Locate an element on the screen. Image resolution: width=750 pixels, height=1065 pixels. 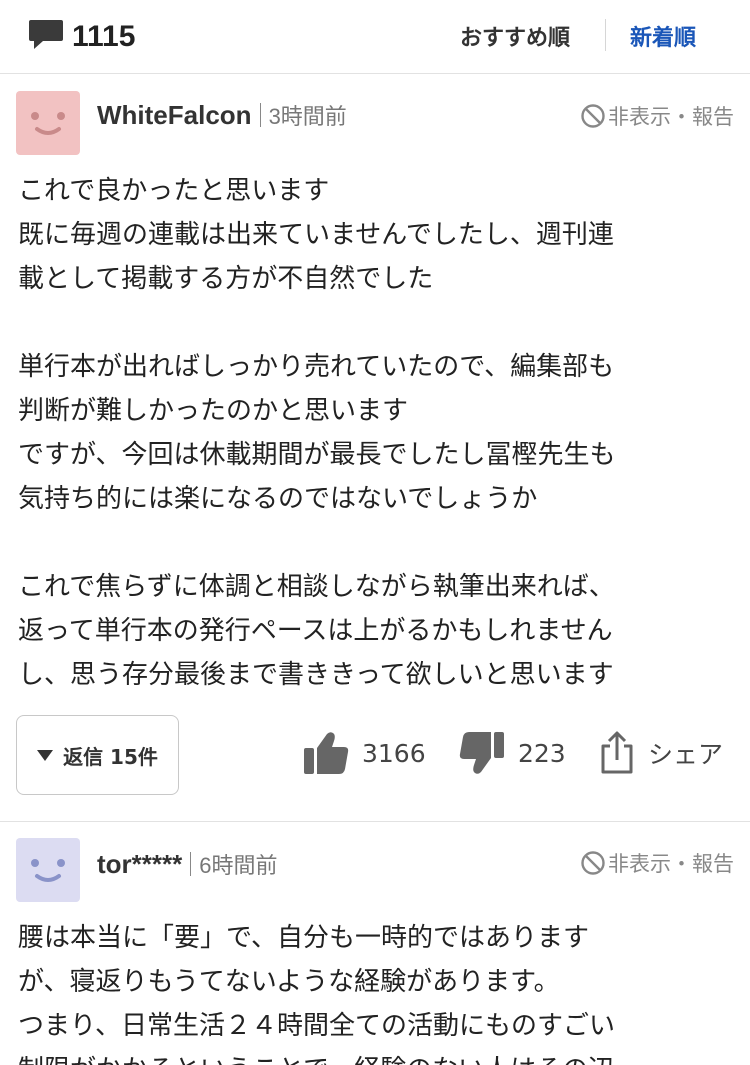
comment-count-value: 1115 is located at coordinates (104, 36).